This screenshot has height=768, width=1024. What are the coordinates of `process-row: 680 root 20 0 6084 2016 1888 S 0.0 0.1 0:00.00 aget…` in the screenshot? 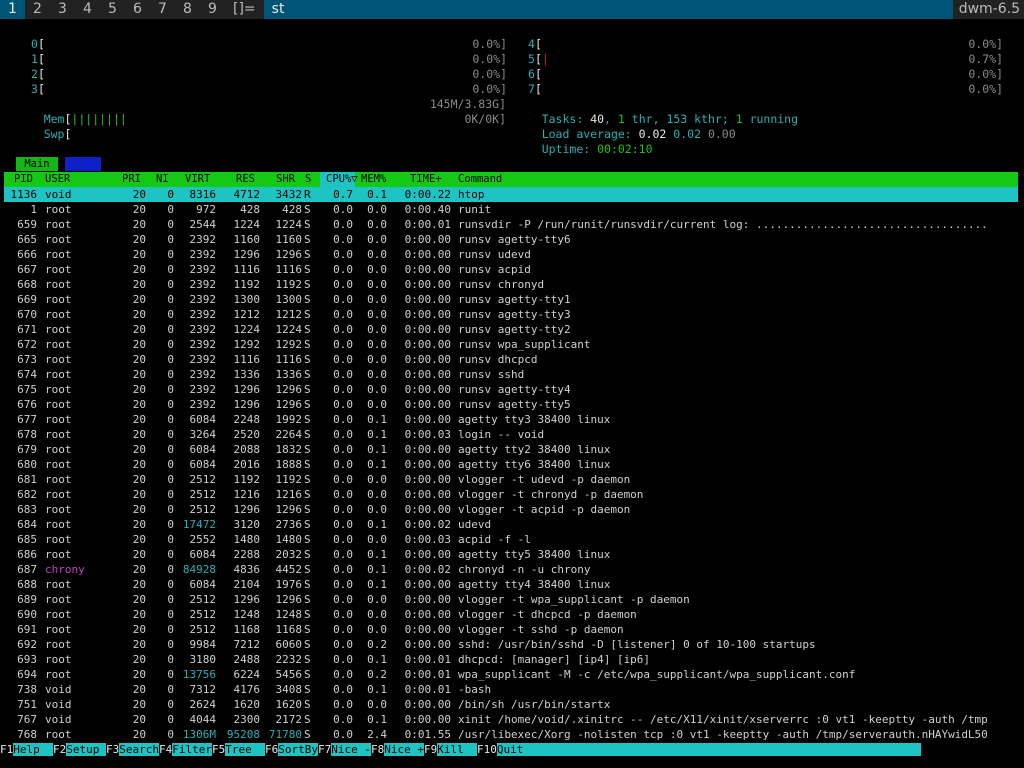 It's located at (511, 464).